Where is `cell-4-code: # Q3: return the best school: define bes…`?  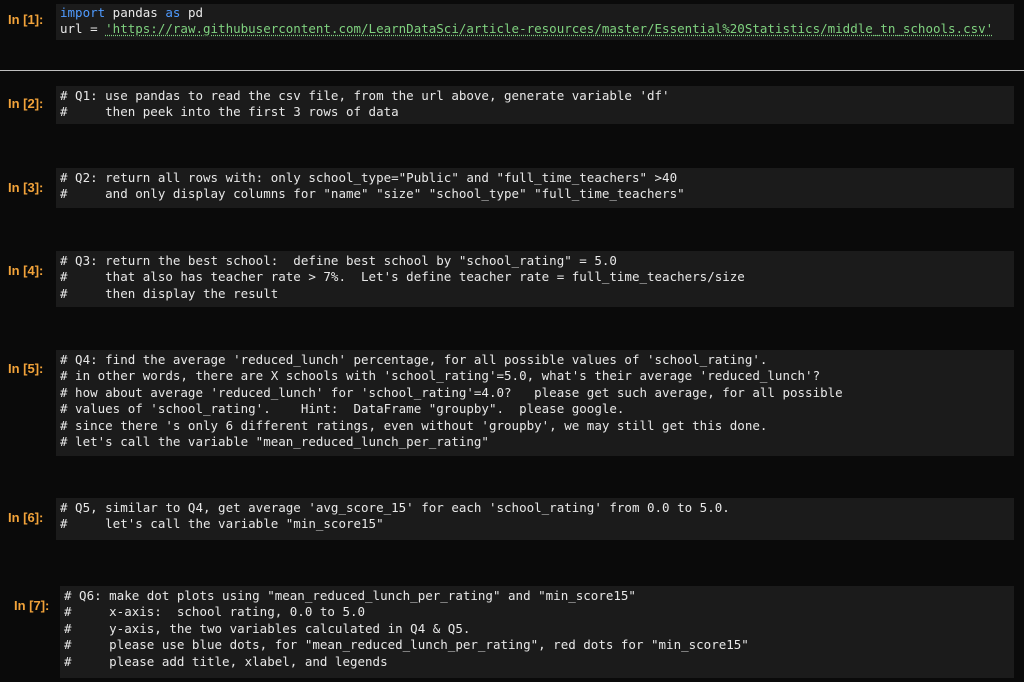
cell-4-code: # Q3: return the best school: define bes… is located at coordinates (402, 277).